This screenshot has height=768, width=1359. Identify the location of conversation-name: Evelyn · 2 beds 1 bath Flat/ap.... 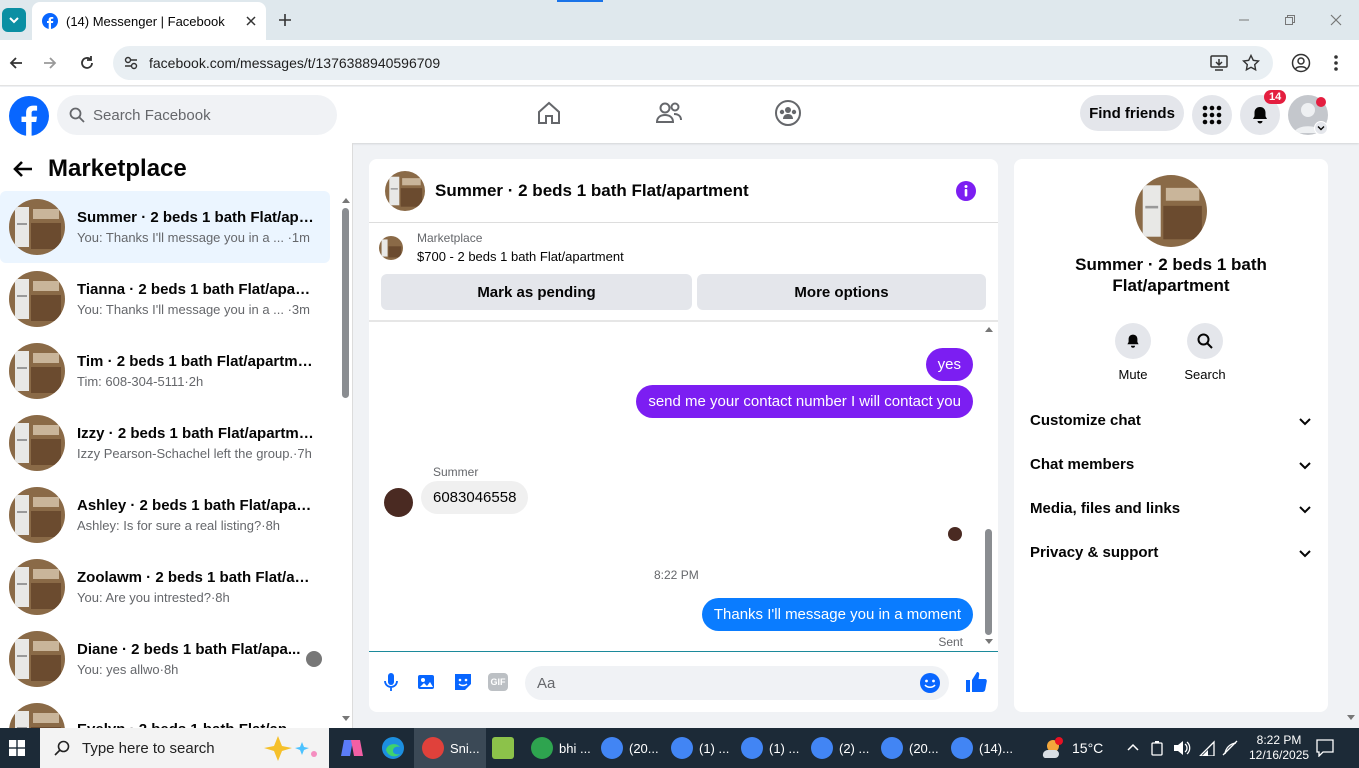
(196, 725).